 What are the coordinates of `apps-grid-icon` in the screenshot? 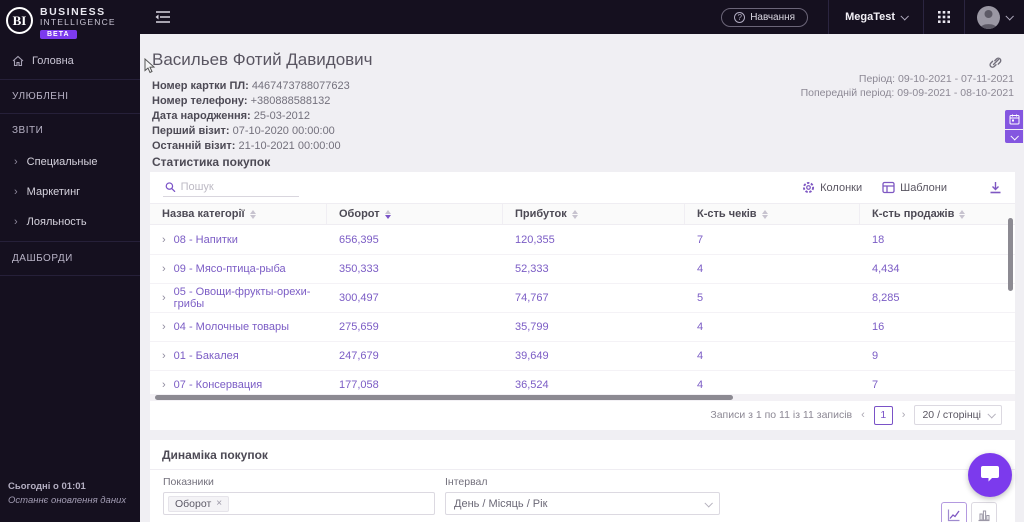 It's located at (944, 17).